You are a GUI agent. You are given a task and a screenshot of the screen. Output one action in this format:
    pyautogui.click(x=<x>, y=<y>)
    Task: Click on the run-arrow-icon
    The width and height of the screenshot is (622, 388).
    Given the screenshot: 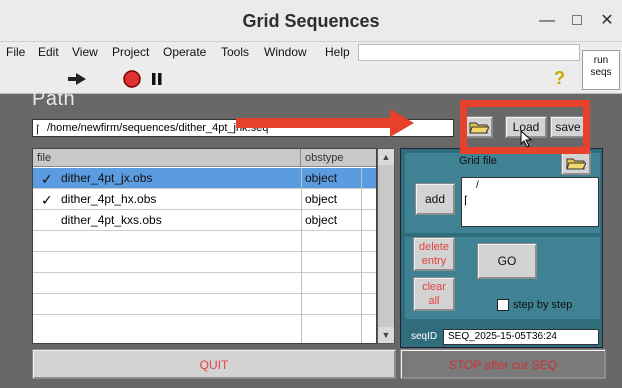 What is the action you would take?
    pyautogui.click(x=77, y=79)
    